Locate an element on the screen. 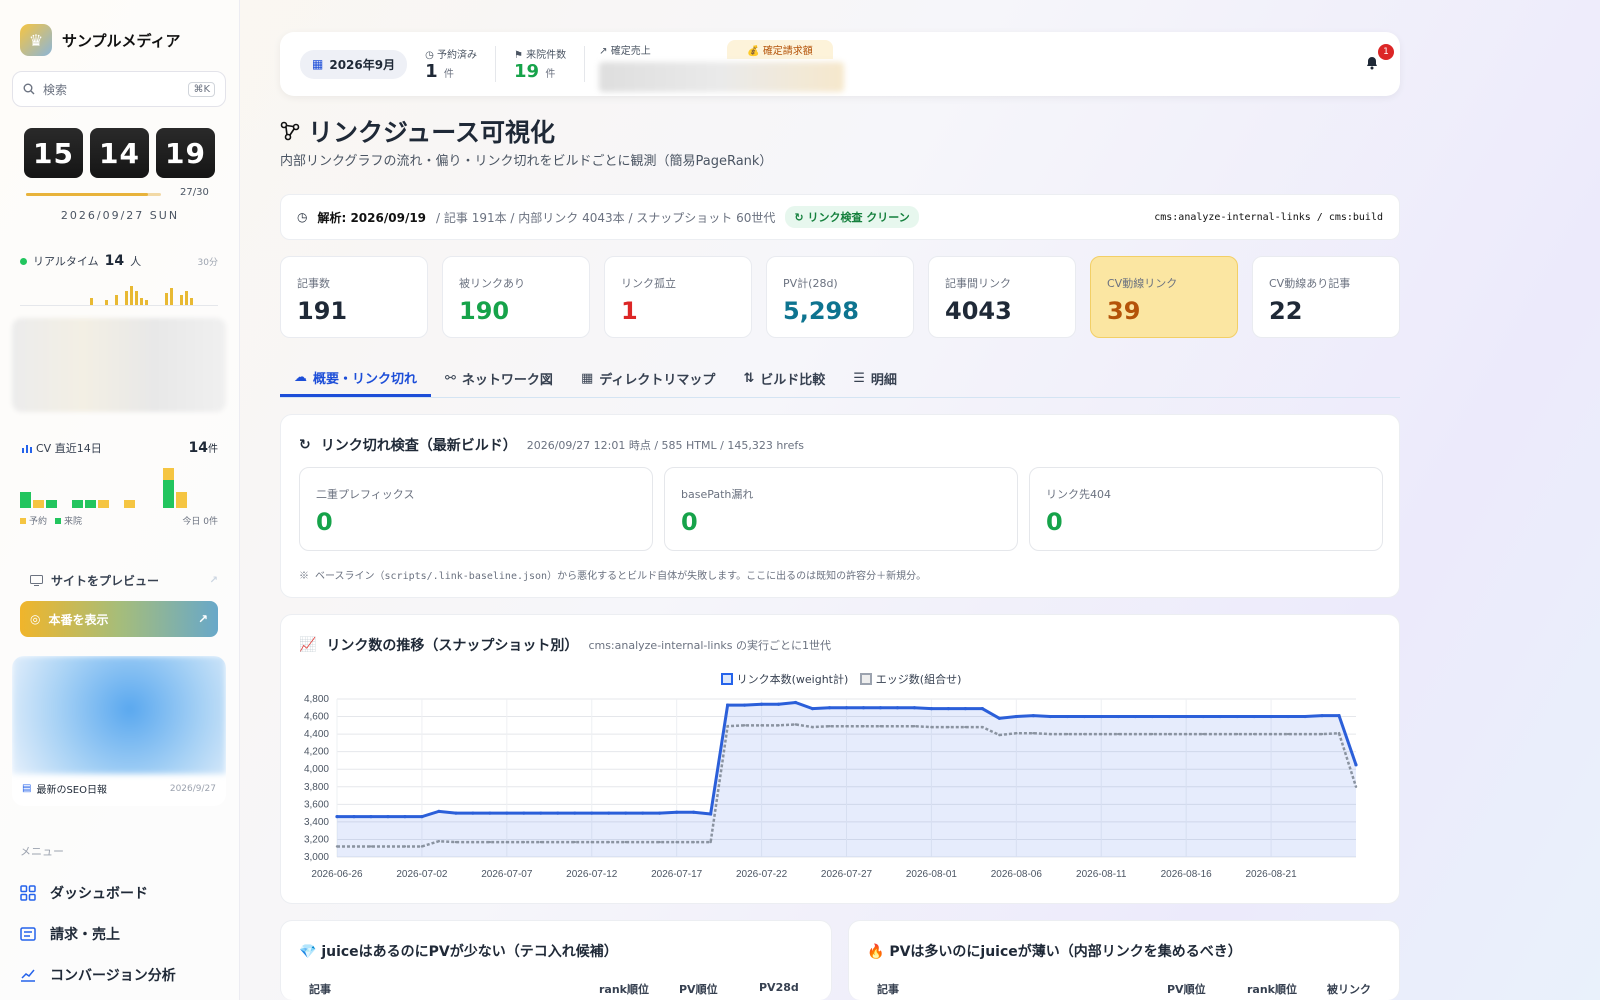 This screenshot has width=1600, height=1000. tab-details: ☰ 明細 is located at coordinates (875, 378).